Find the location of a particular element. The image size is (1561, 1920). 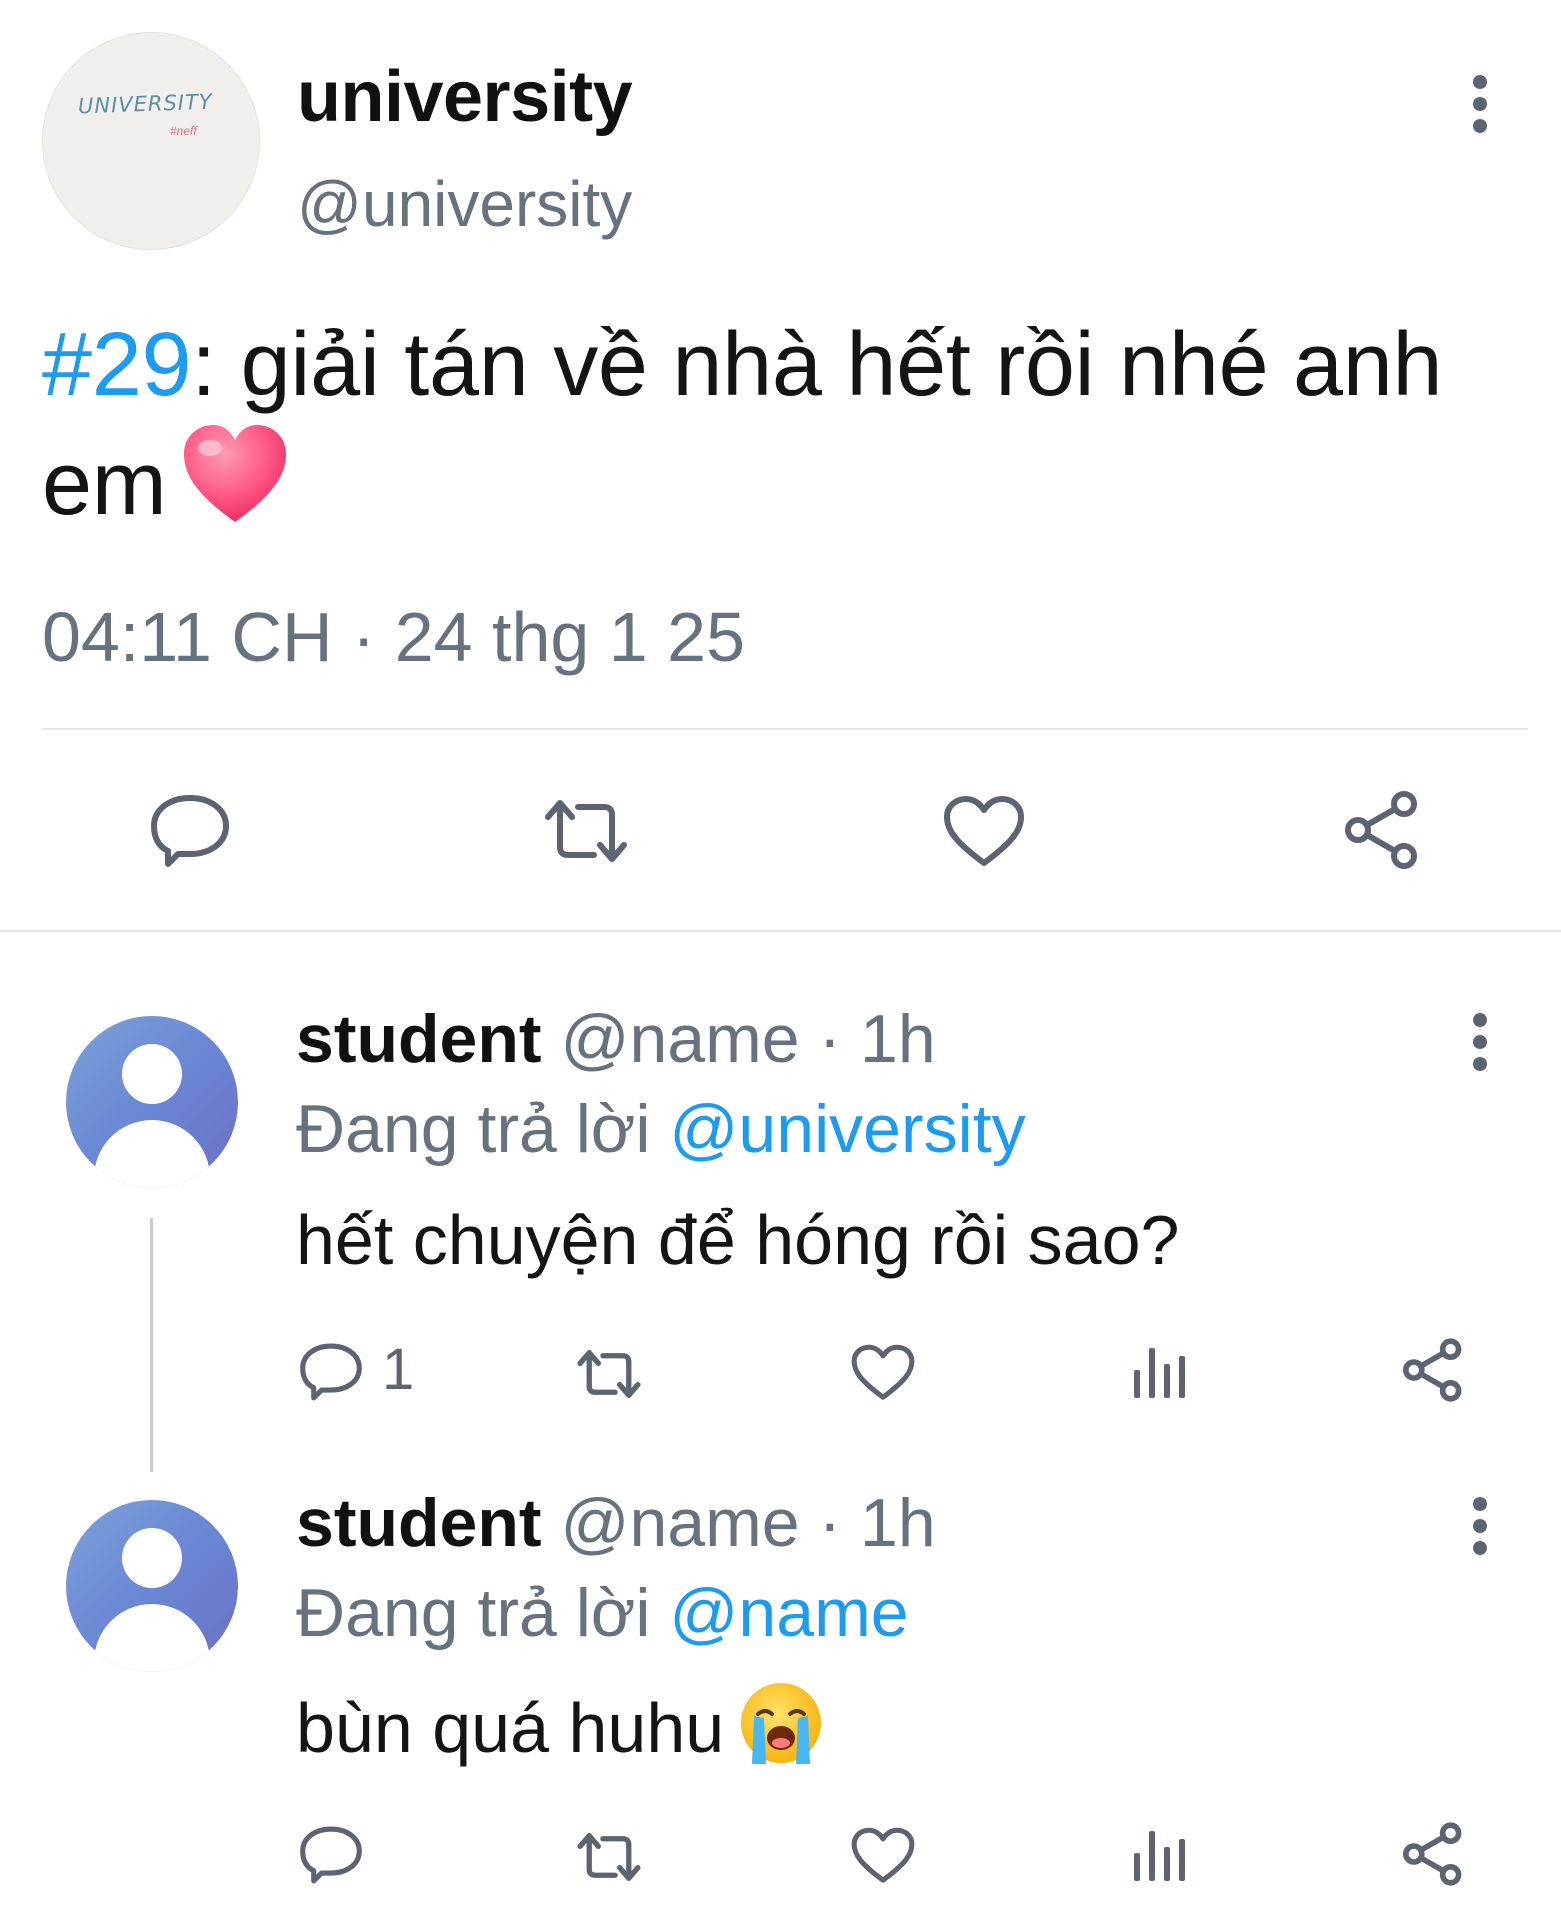

reply-count: 1 is located at coordinates (398, 1369).